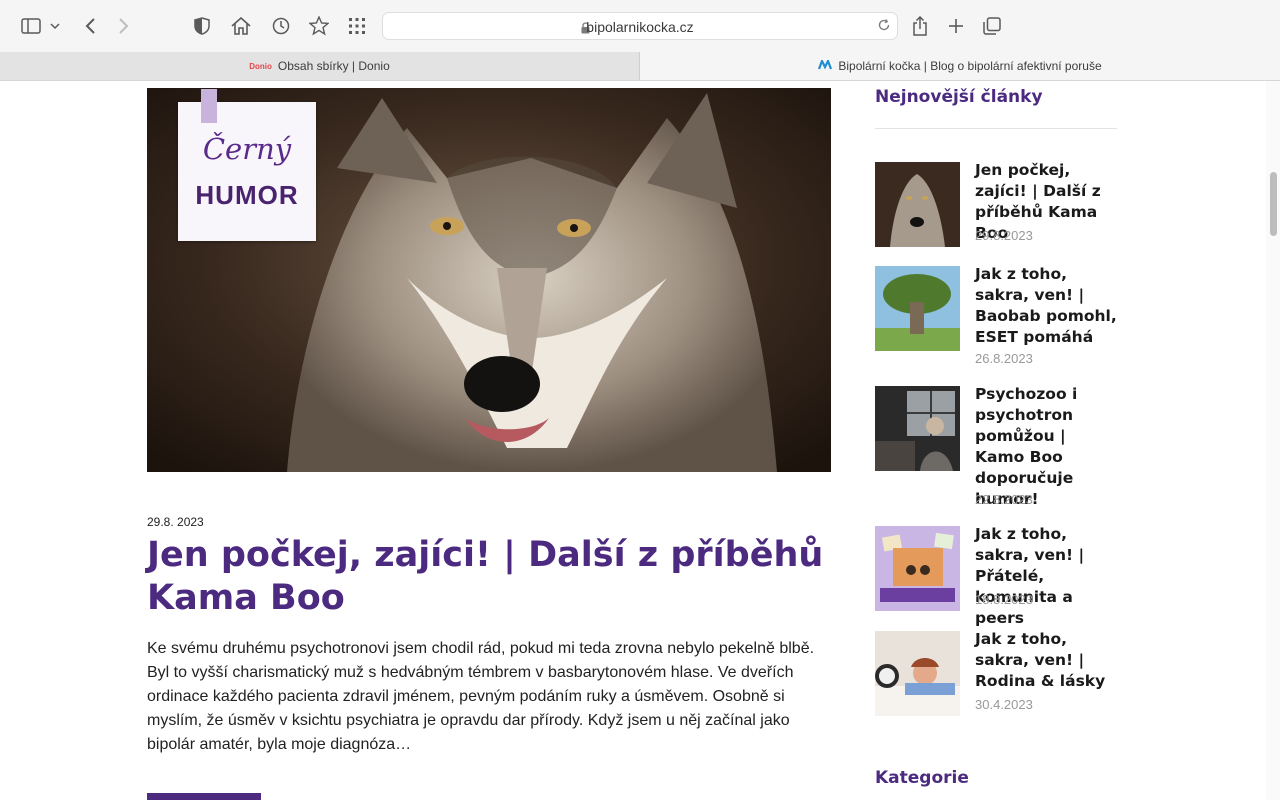 Image resolution: width=1280 pixels, height=800 pixels. What do you see at coordinates (124, 26) in the screenshot?
I see `forward-icon` at bounding box center [124, 26].